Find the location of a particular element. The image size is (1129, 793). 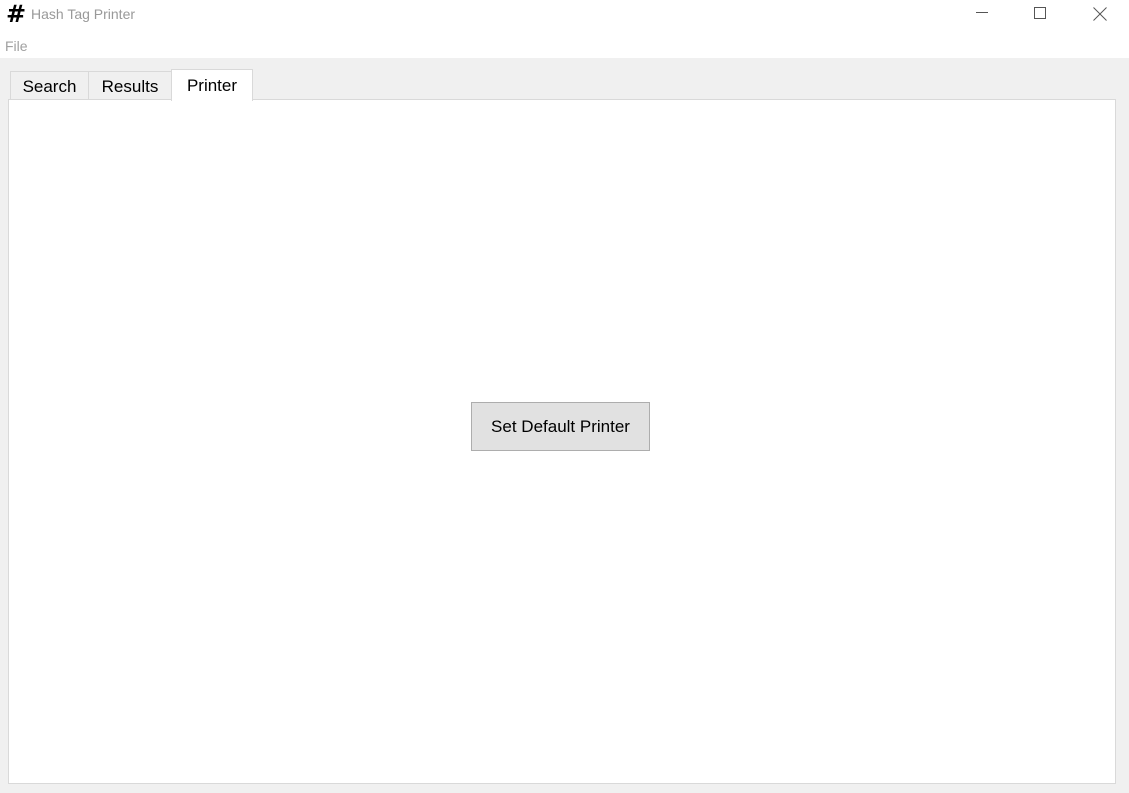

tab-results: Results is located at coordinates (130, 86).